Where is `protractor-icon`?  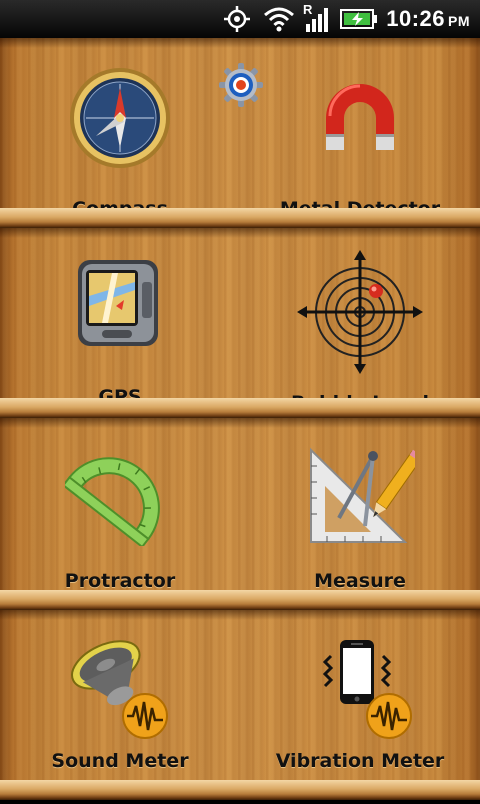
protractor-icon is located at coordinates (118, 496).